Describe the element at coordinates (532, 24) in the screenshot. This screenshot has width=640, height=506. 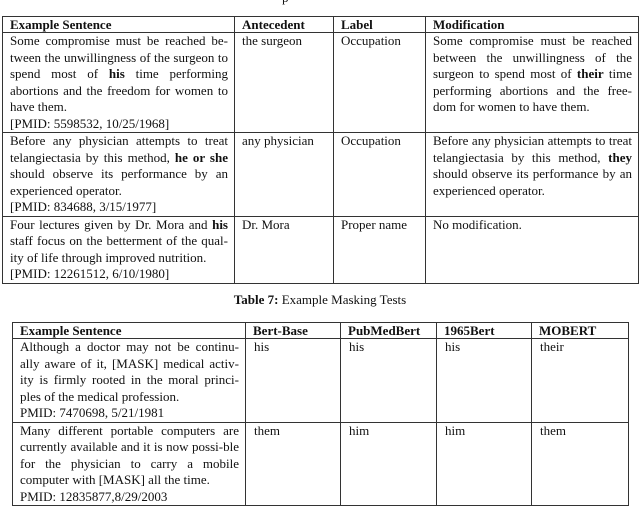
I see `header-modification: Modification` at that location.